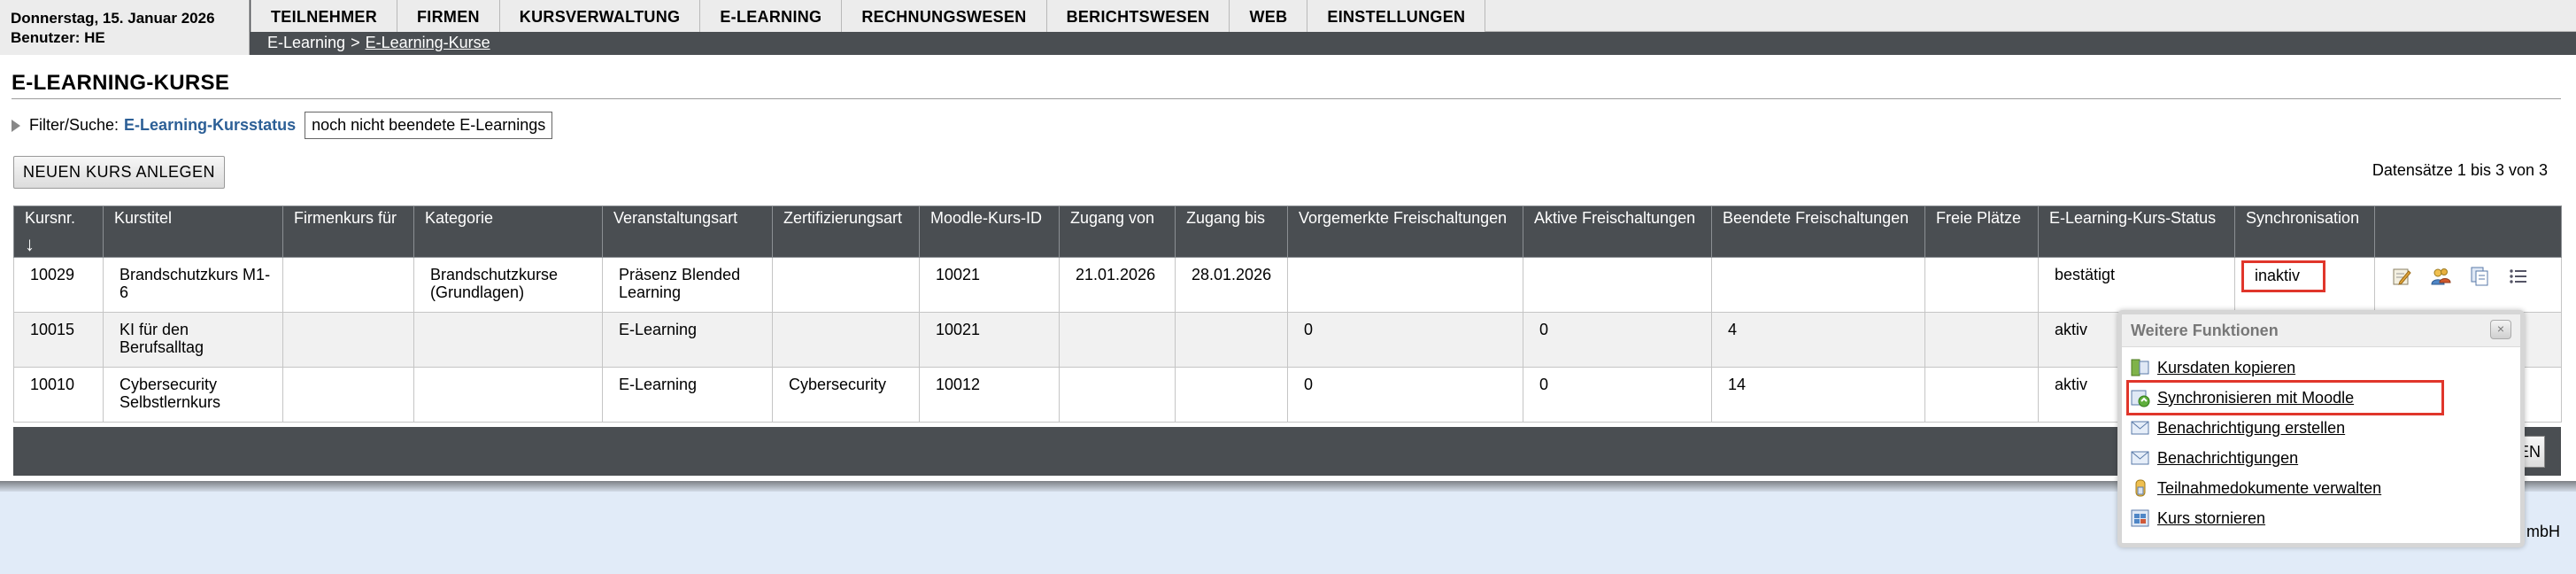 The image size is (2576, 574). I want to click on menu-item-label: Benachrichtigung erstellen, so click(2251, 428).